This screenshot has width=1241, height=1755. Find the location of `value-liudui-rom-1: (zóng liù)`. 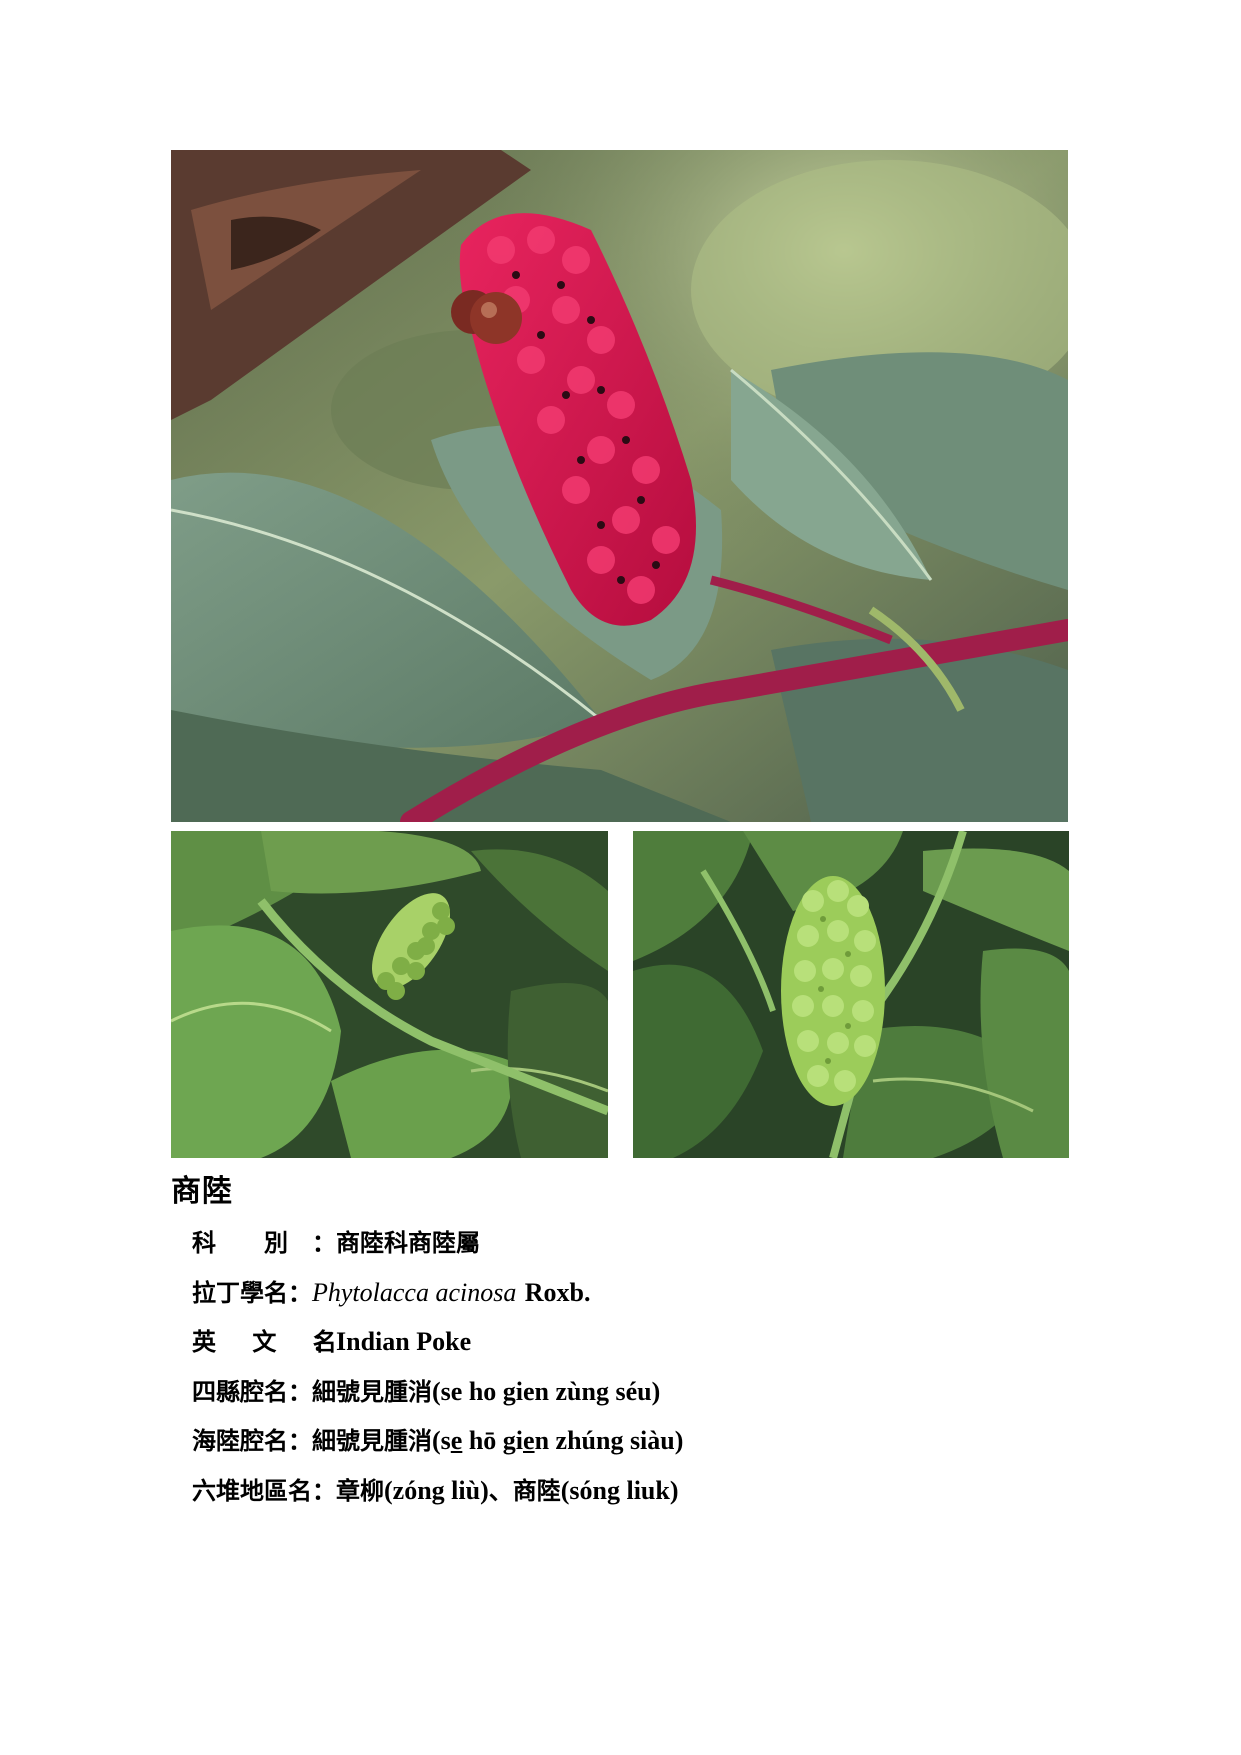

value-liudui-rom-1: (zóng liù) is located at coordinates (436, 1490).